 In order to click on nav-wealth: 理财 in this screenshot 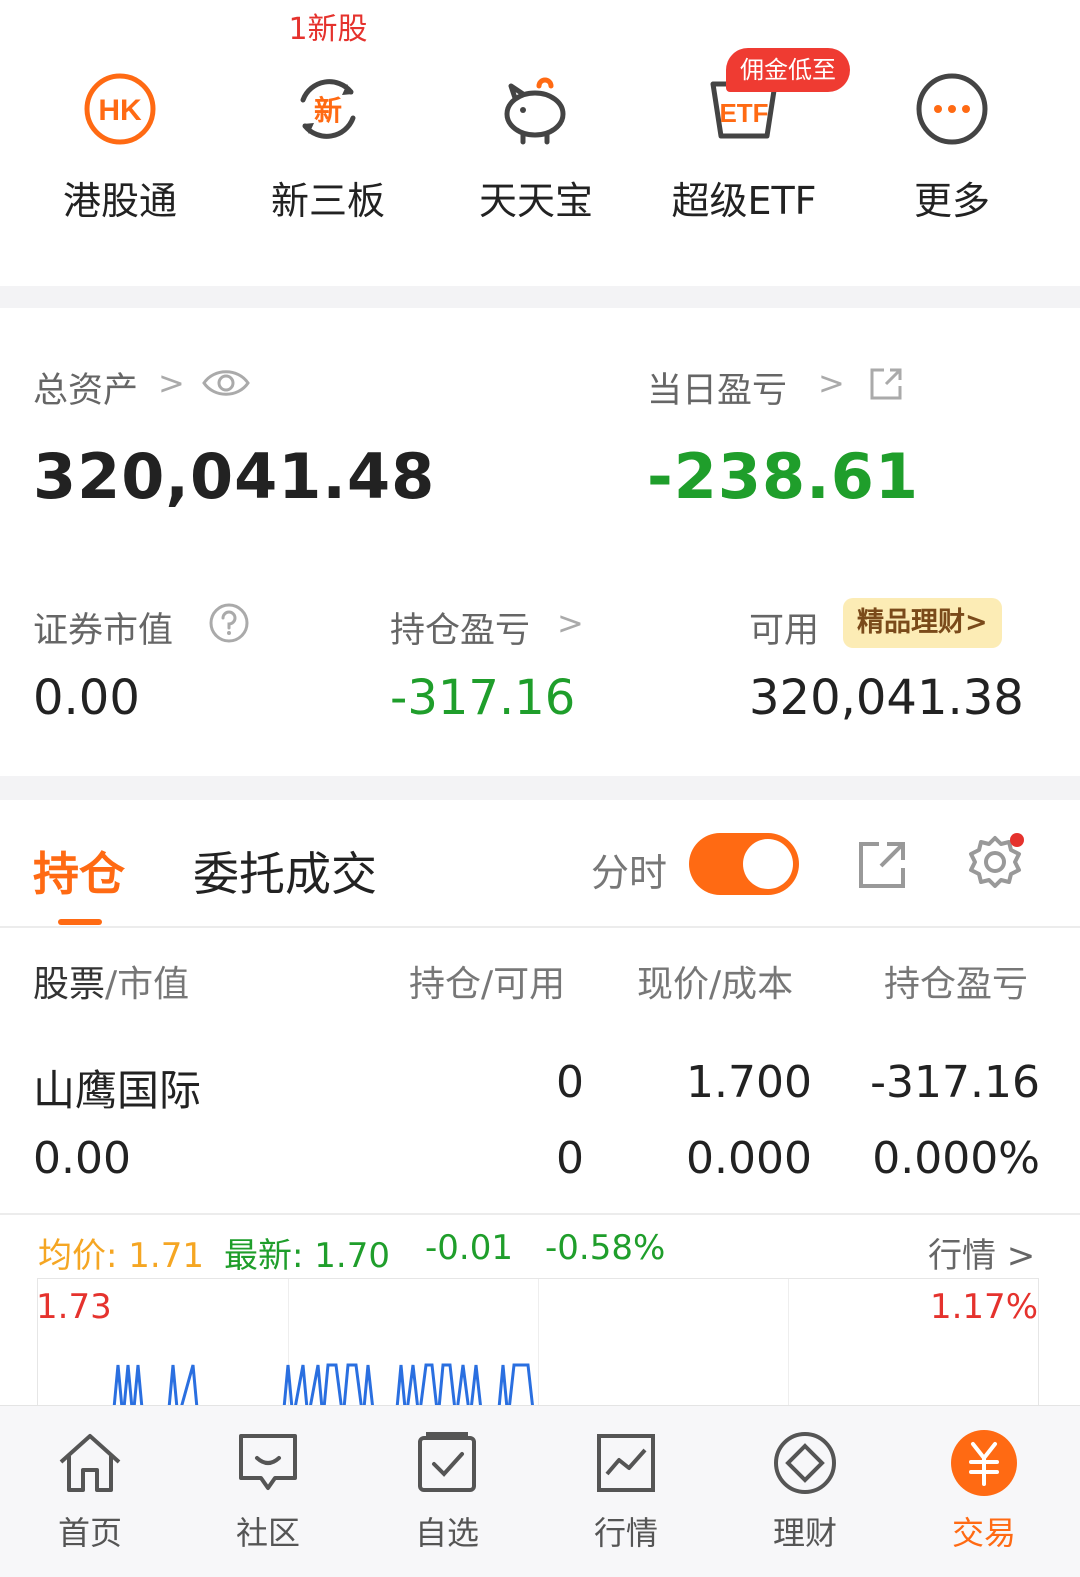, I will do `click(805, 1491)`.